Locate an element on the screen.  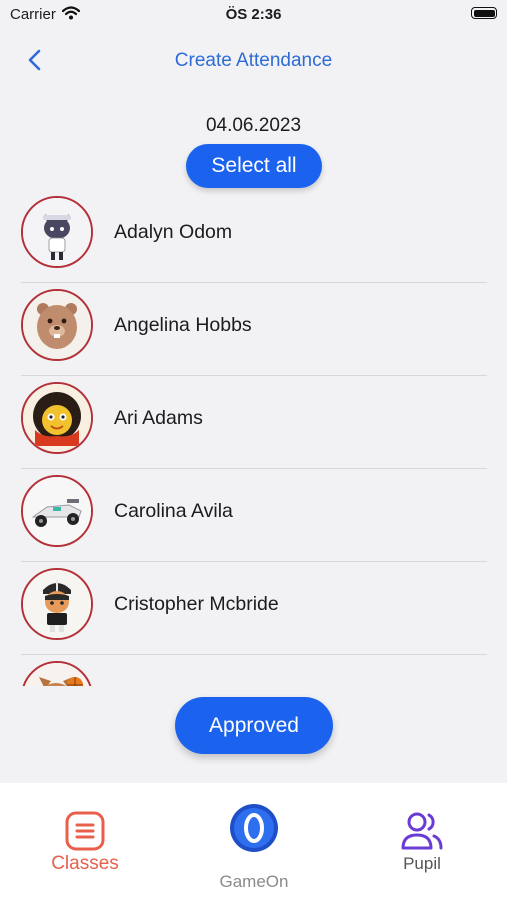
student-row: Cristopher Mcbride is located at coordinates (253, 608).